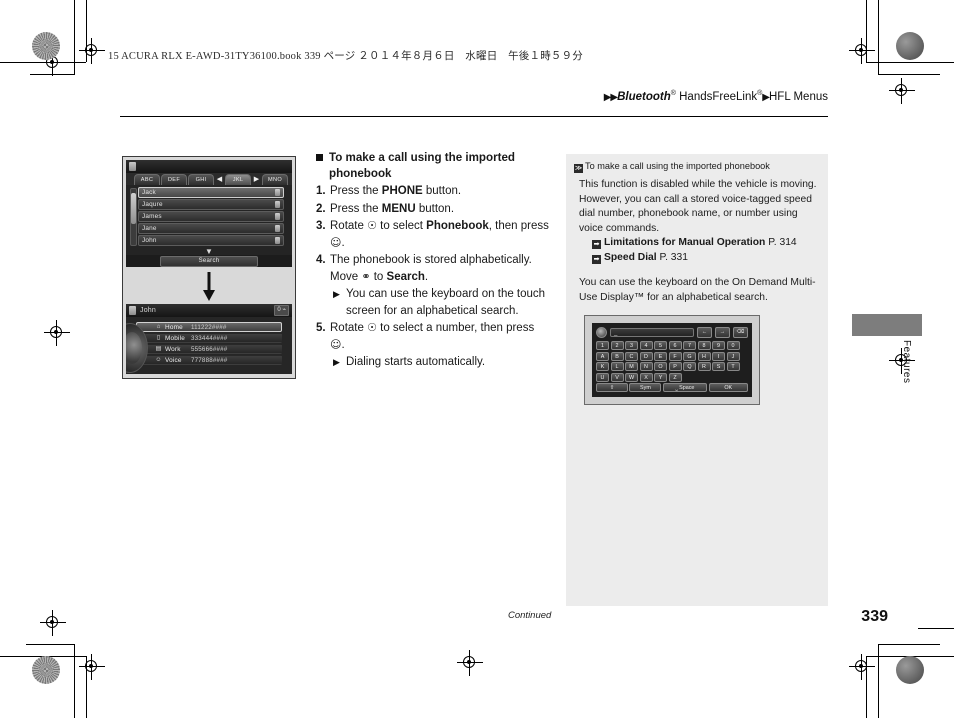  I want to click on number-row: ▤ Work 555666####, so click(209, 349).